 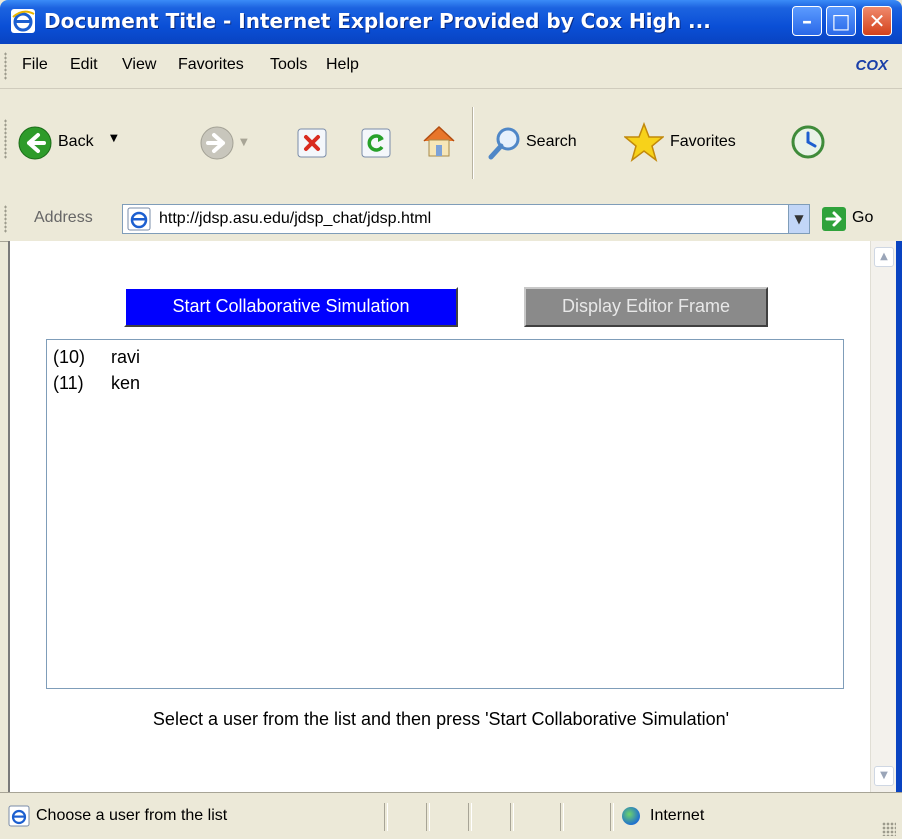 What do you see at coordinates (114, 138) in the screenshot?
I see `back-dropdown-icon: ▼` at bounding box center [114, 138].